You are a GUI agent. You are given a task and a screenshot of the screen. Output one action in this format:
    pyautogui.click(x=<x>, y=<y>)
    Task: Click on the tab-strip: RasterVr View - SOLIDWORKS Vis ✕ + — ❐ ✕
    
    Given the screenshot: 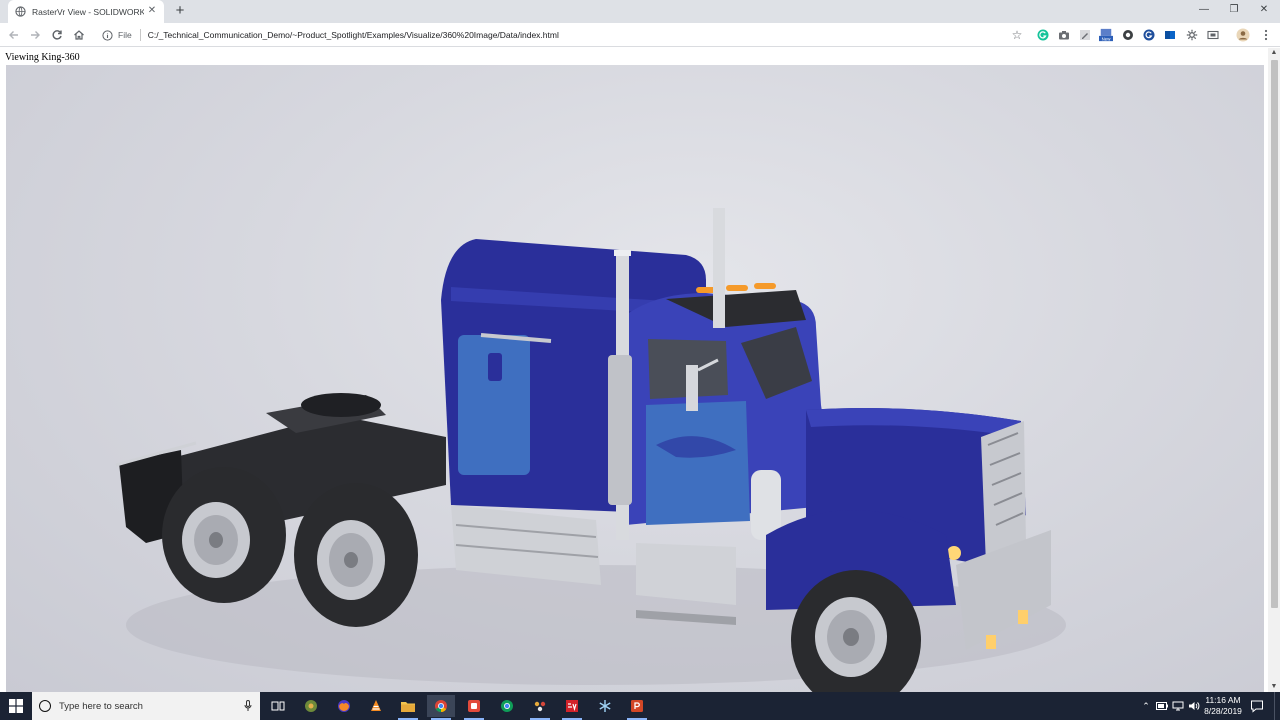 What is the action you would take?
    pyautogui.click(x=640, y=11)
    